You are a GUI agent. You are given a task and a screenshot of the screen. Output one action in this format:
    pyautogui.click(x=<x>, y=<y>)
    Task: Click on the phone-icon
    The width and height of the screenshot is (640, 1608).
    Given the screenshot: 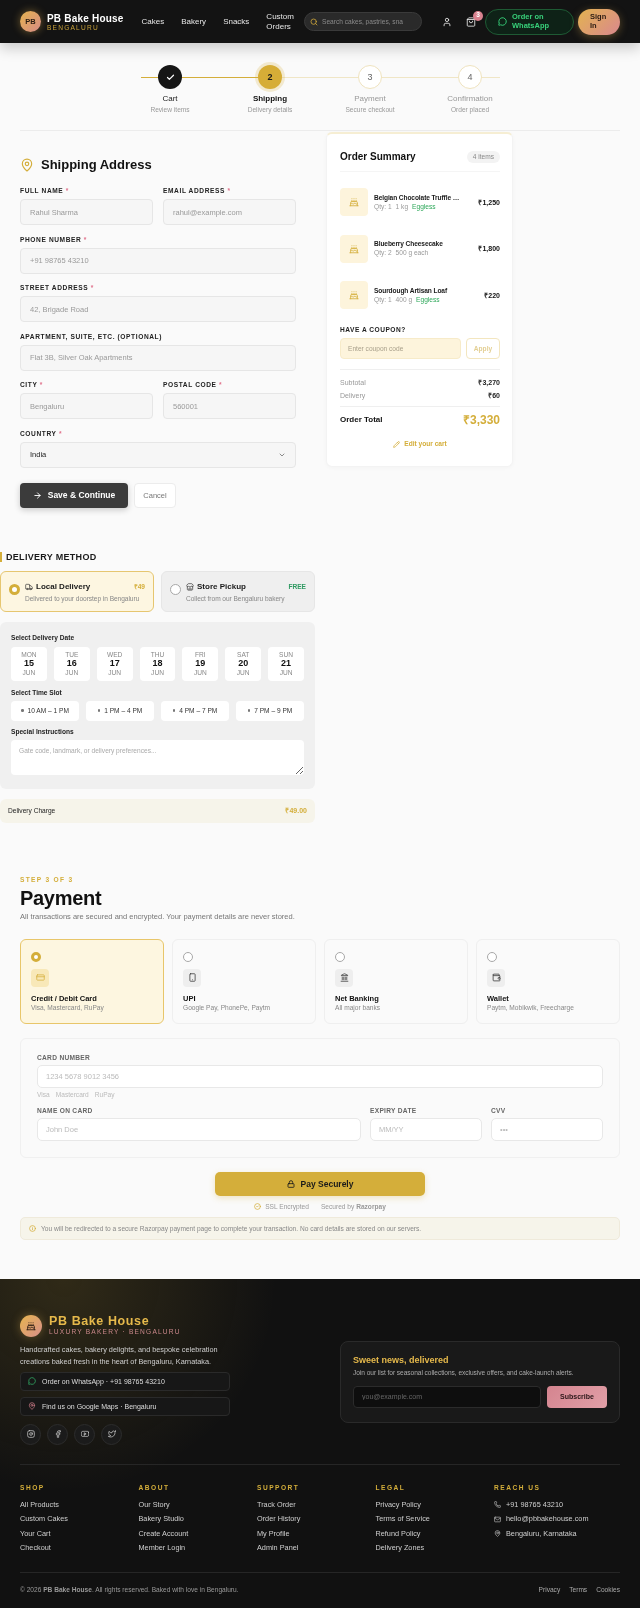 What is the action you would take?
    pyautogui.click(x=497, y=1504)
    